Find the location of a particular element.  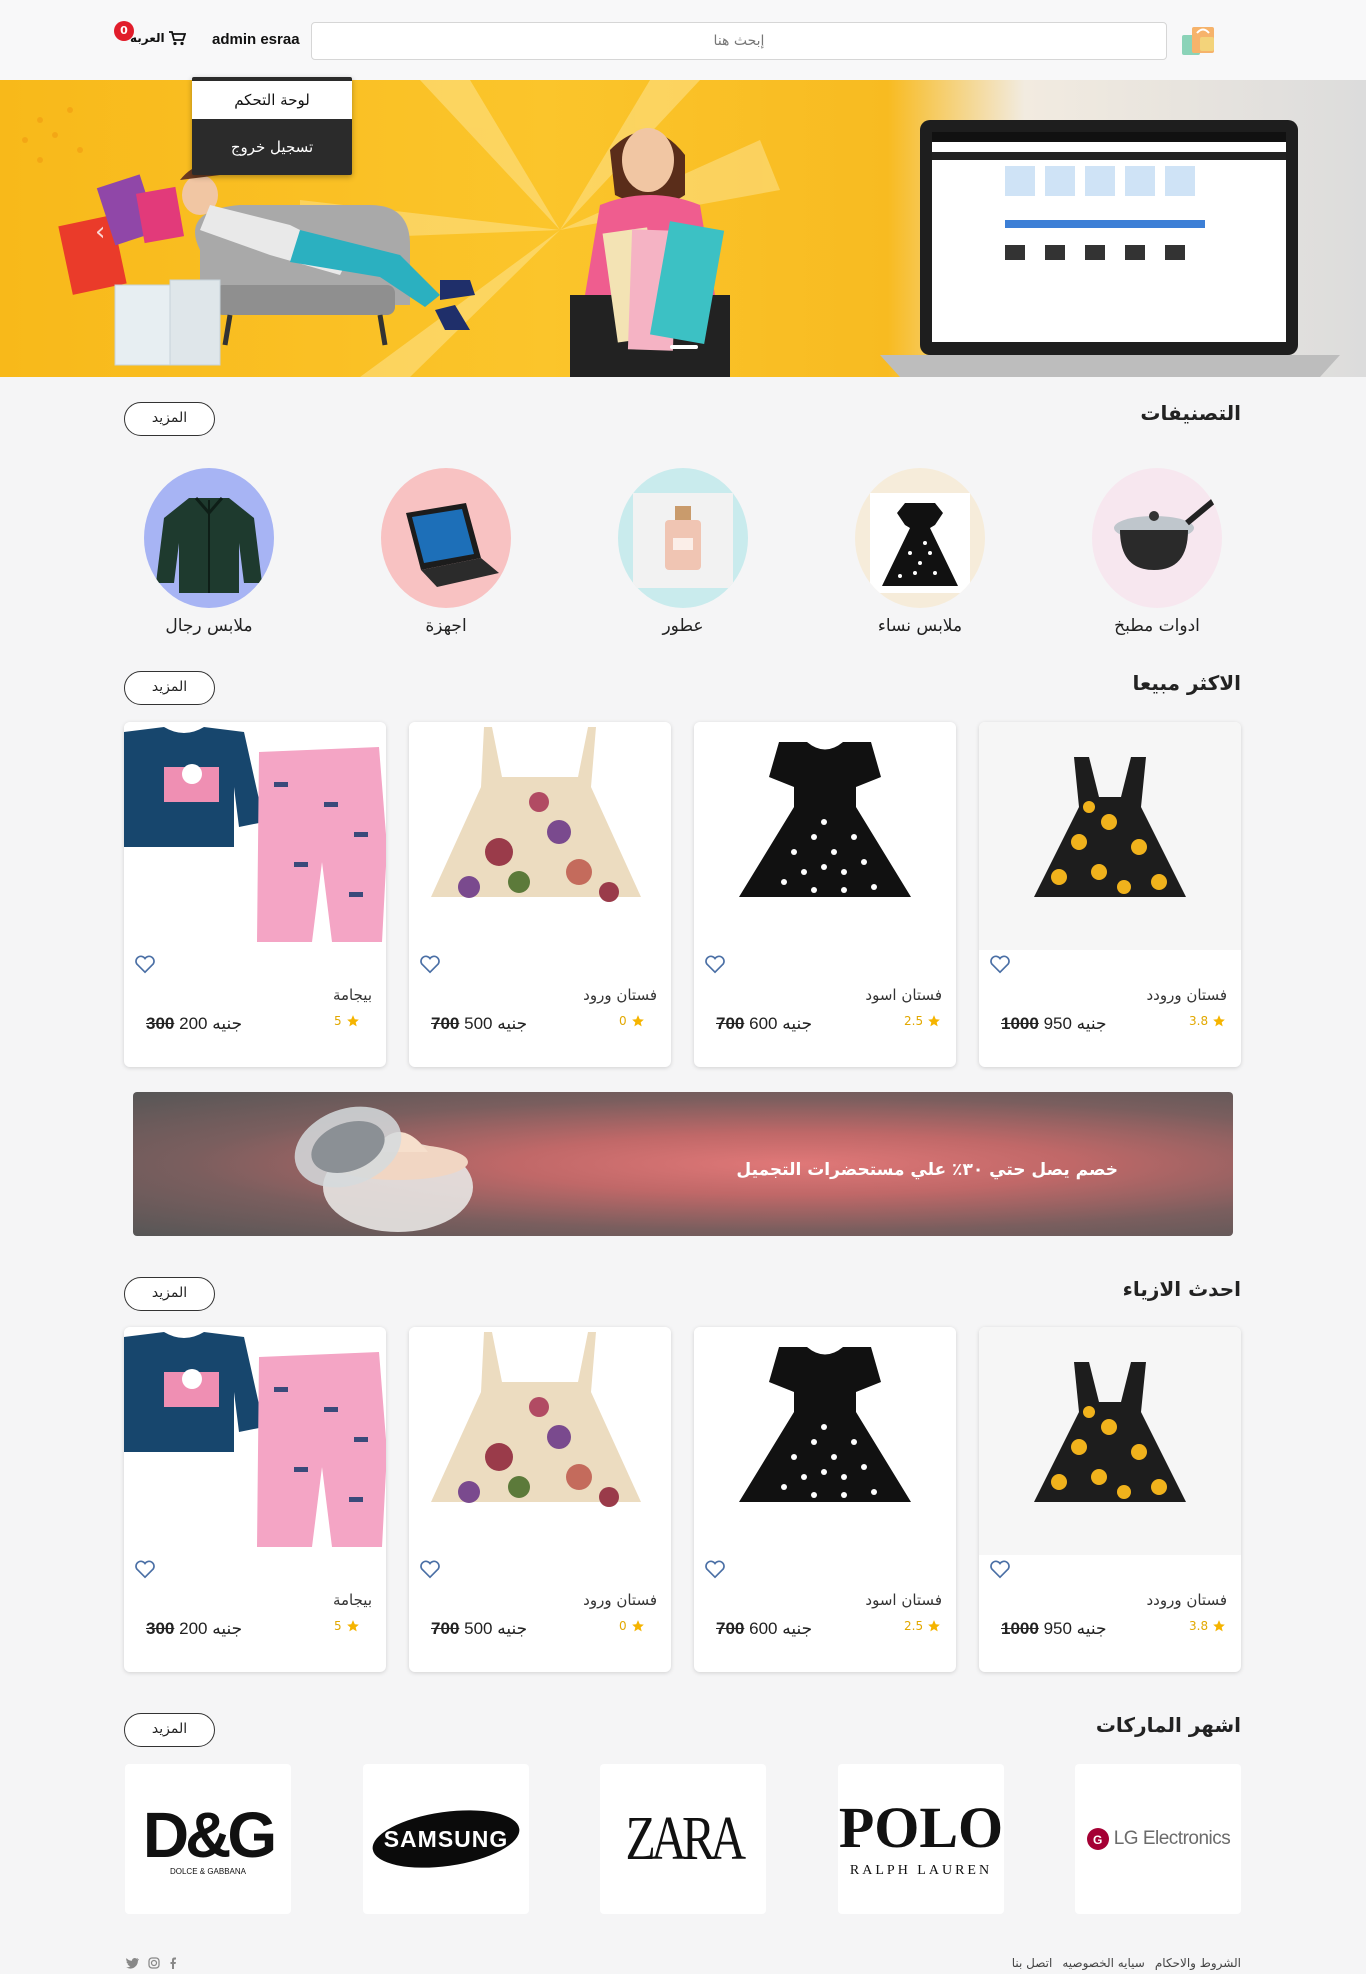

contact-link: اتصل بنا is located at coordinates (1032, 1963).